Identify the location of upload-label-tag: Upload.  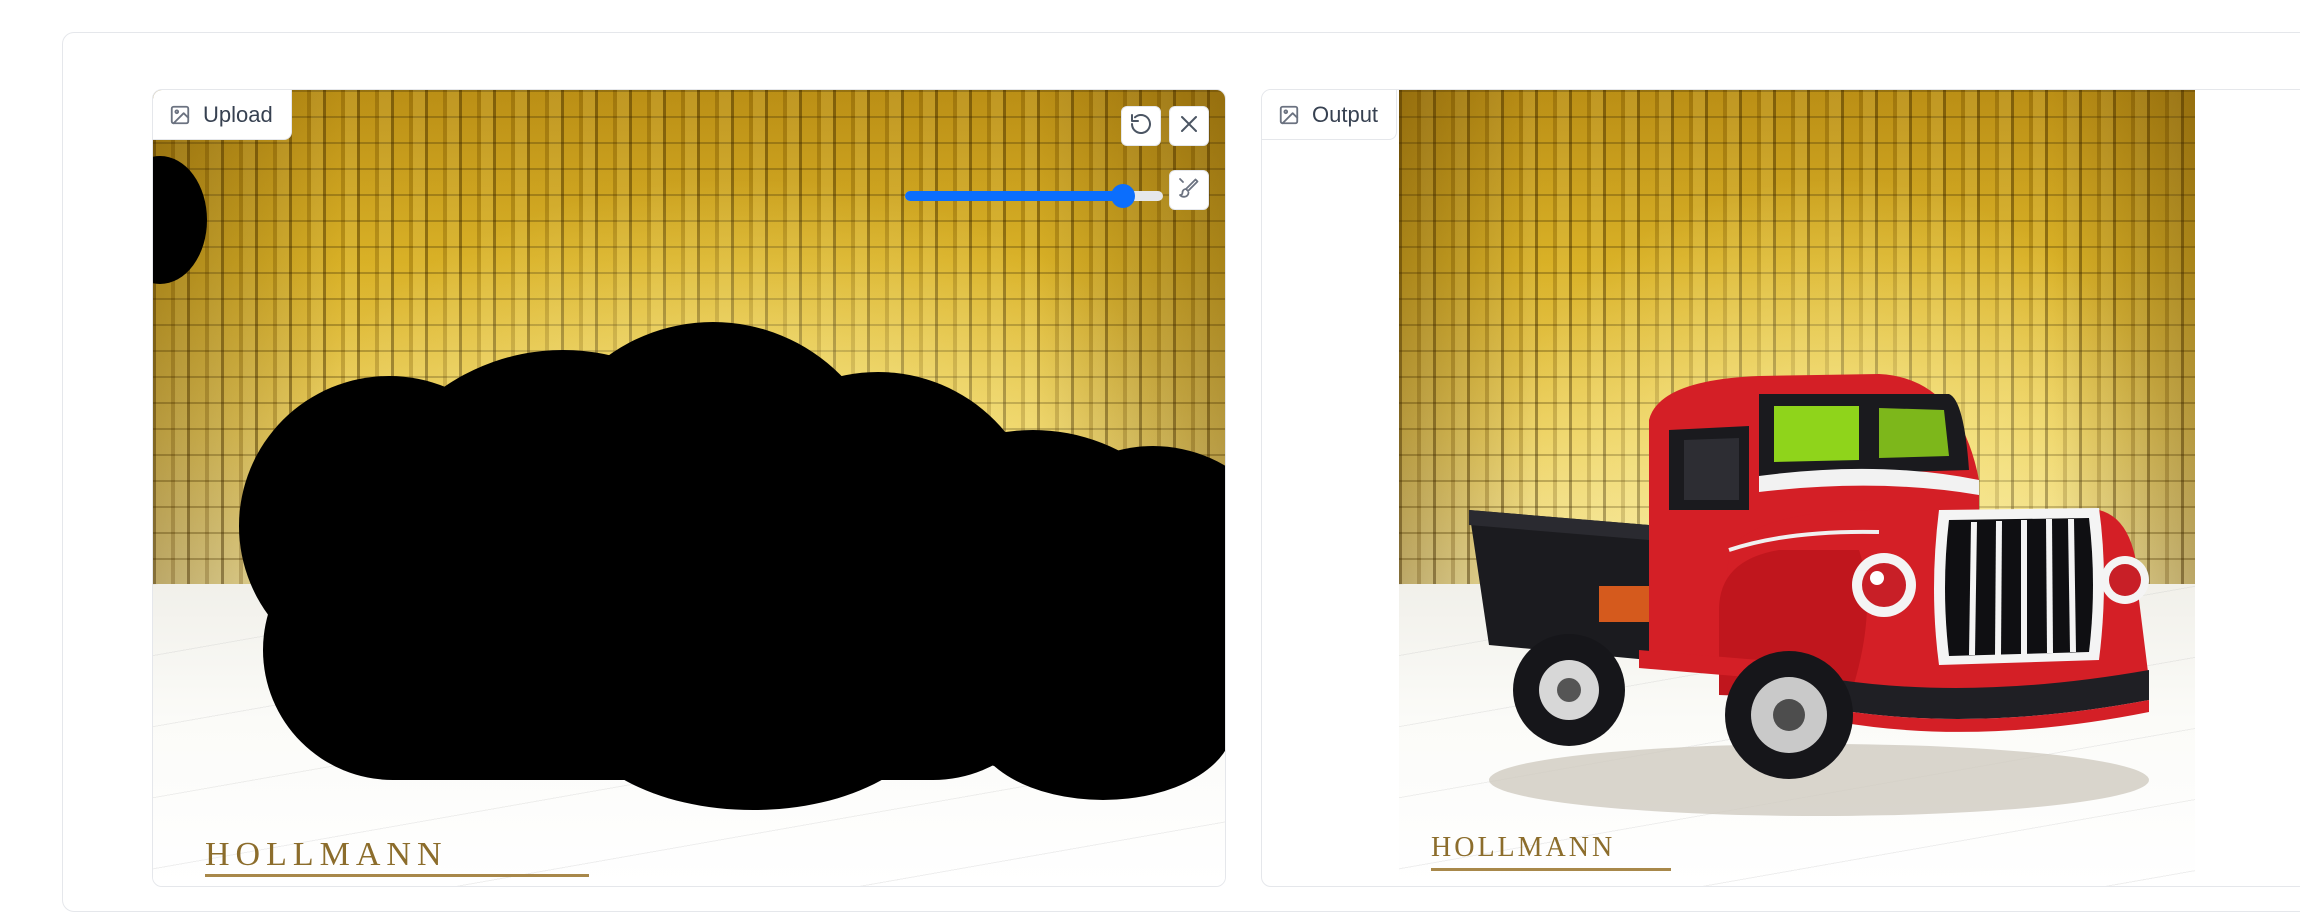
(222, 115).